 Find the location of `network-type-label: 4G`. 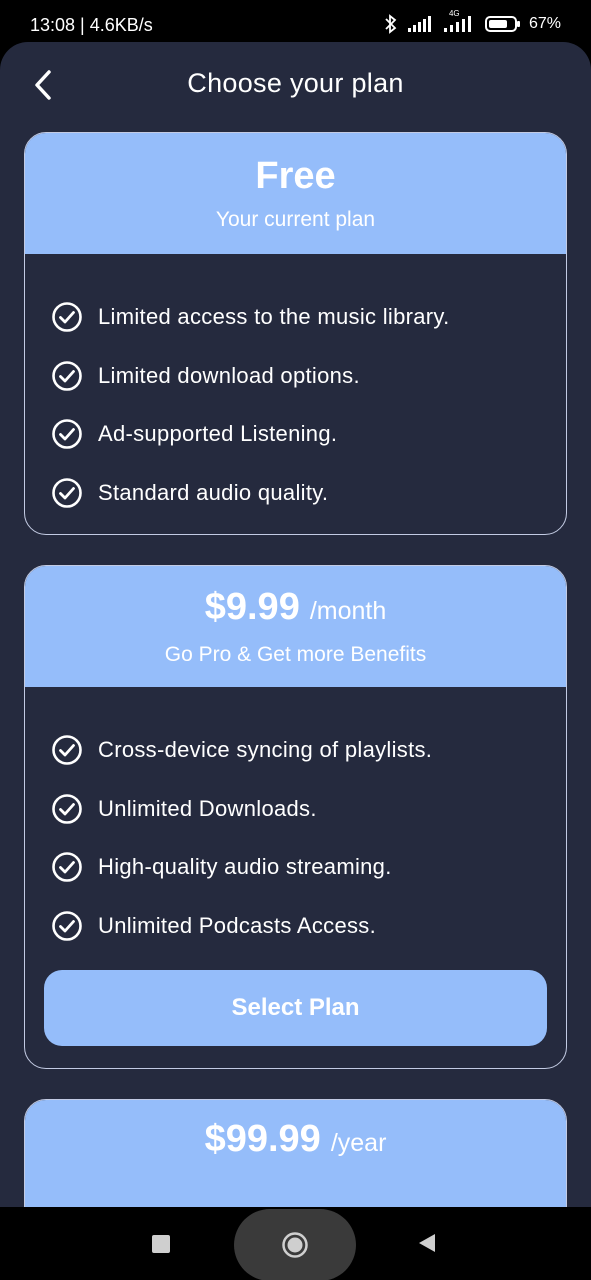

network-type-label: 4G is located at coordinates (454, 13).